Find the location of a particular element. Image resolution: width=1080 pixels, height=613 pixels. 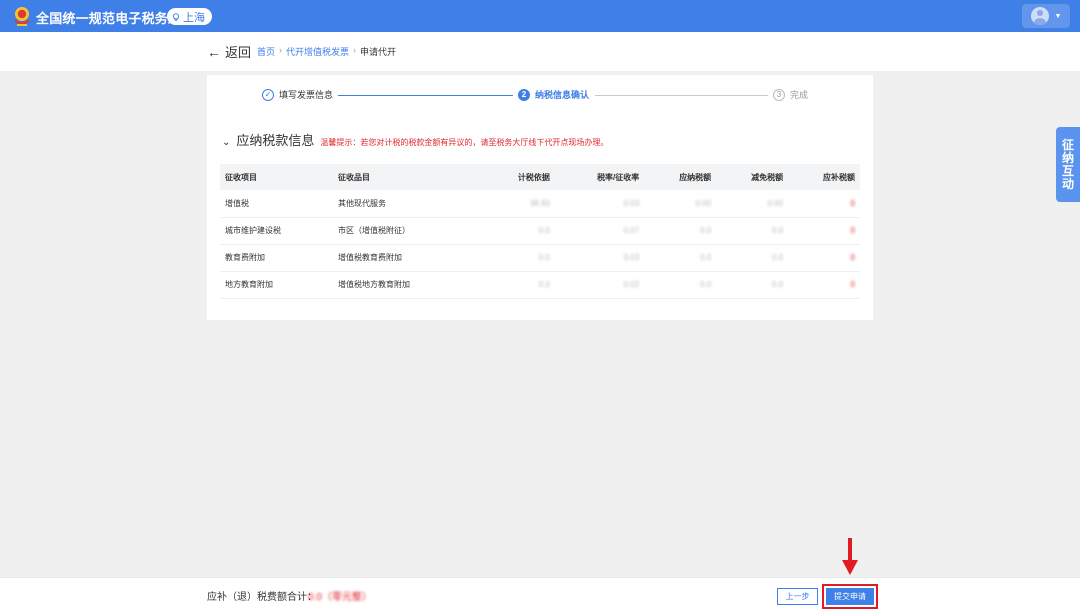

step-label: 完成 is located at coordinates (799, 95).